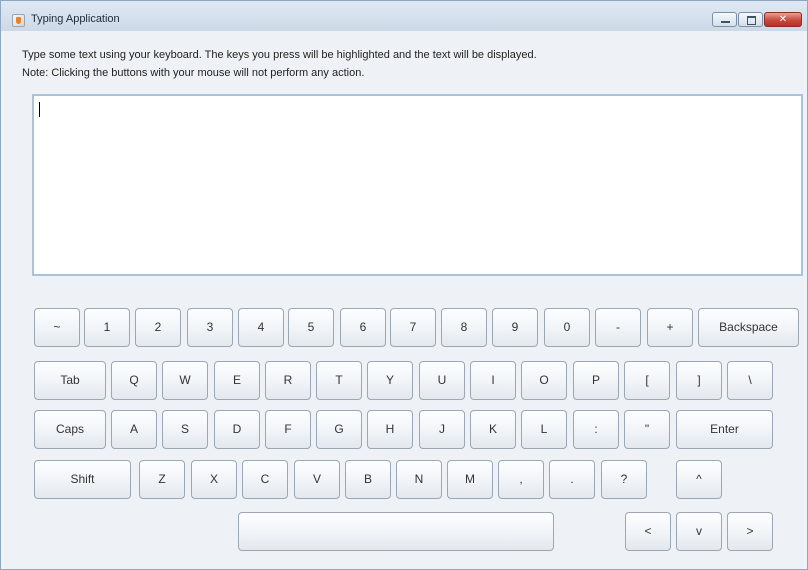 This screenshot has height=570, width=808. Describe the element at coordinates (237, 429) in the screenshot. I see `key-d: D` at that location.